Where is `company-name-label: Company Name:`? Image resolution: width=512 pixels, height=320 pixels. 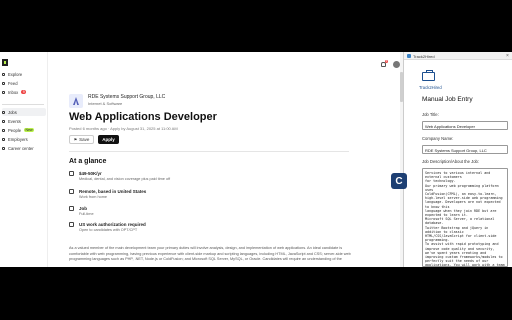 company-name-label: Company Name: is located at coordinates (438, 138).